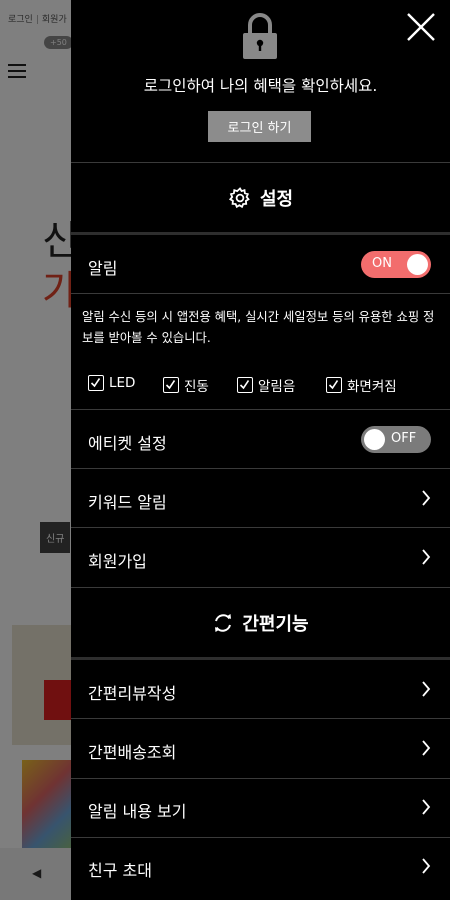 The height and width of the screenshot is (900, 450). What do you see at coordinates (127, 443) in the screenshot?
I see `etiquette-label: 에티켓 설정` at bounding box center [127, 443].